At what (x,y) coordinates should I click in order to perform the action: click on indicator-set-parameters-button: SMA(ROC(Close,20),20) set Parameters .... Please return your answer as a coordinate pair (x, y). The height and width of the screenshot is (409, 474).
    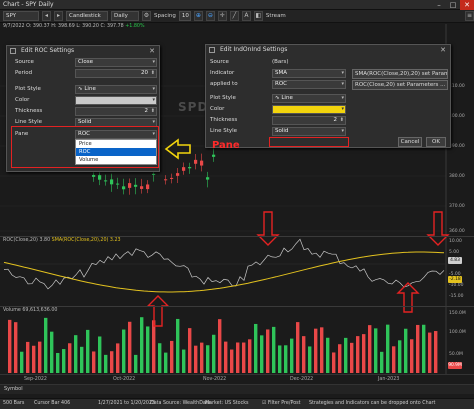
    Looking at the image, I should click on (400, 74).